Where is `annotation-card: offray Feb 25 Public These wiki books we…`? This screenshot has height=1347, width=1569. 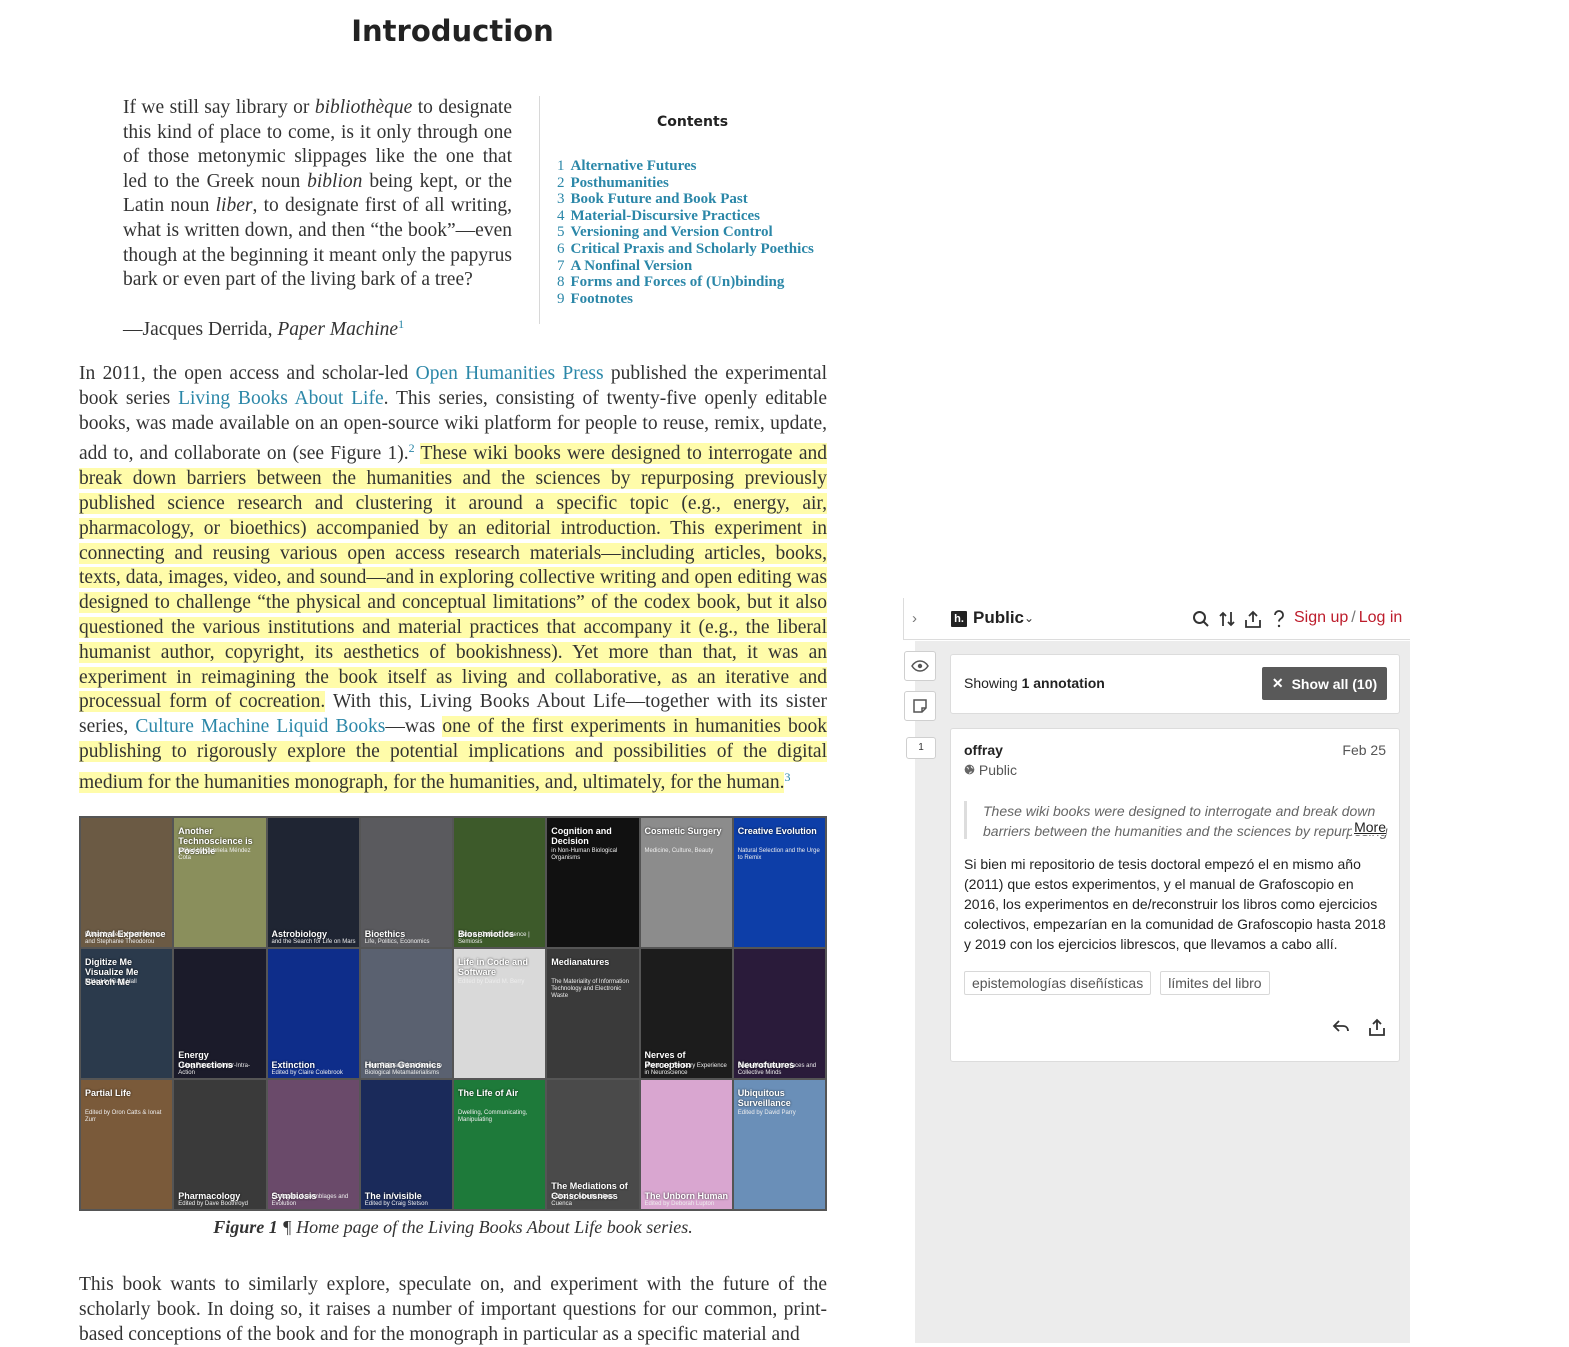
annotation-card: offray Feb 25 Public These wiki books we… is located at coordinates (1175, 895).